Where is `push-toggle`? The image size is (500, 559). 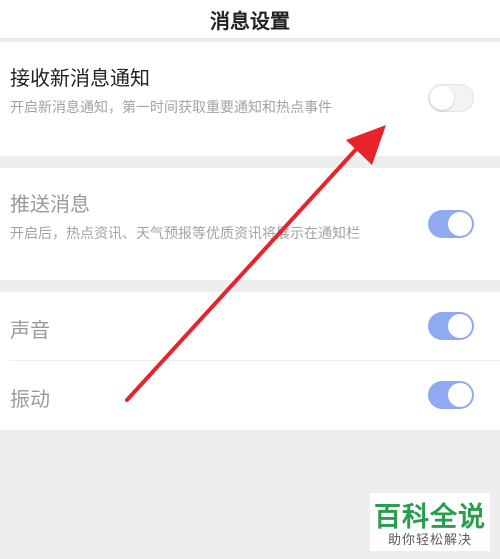
push-toggle is located at coordinates (451, 224).